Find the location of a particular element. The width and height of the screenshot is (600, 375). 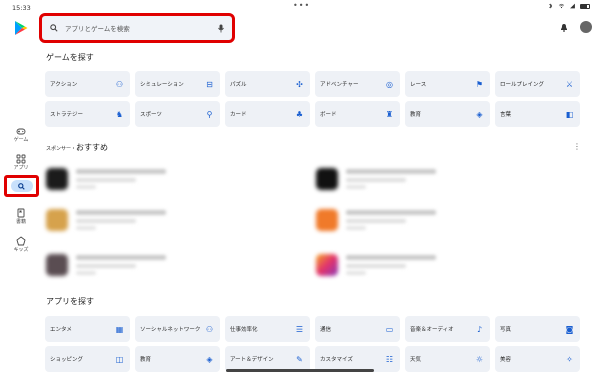

game-chip-action: アクション ⚇ is located at coordinates (87, 84).